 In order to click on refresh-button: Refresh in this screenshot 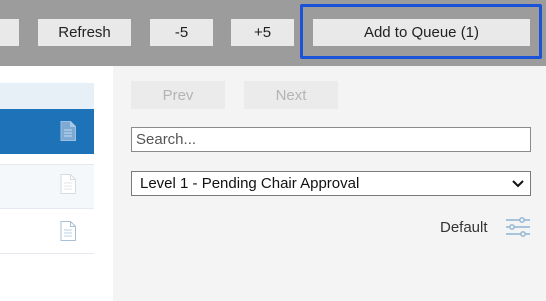, I will do `click(84, 32)`.